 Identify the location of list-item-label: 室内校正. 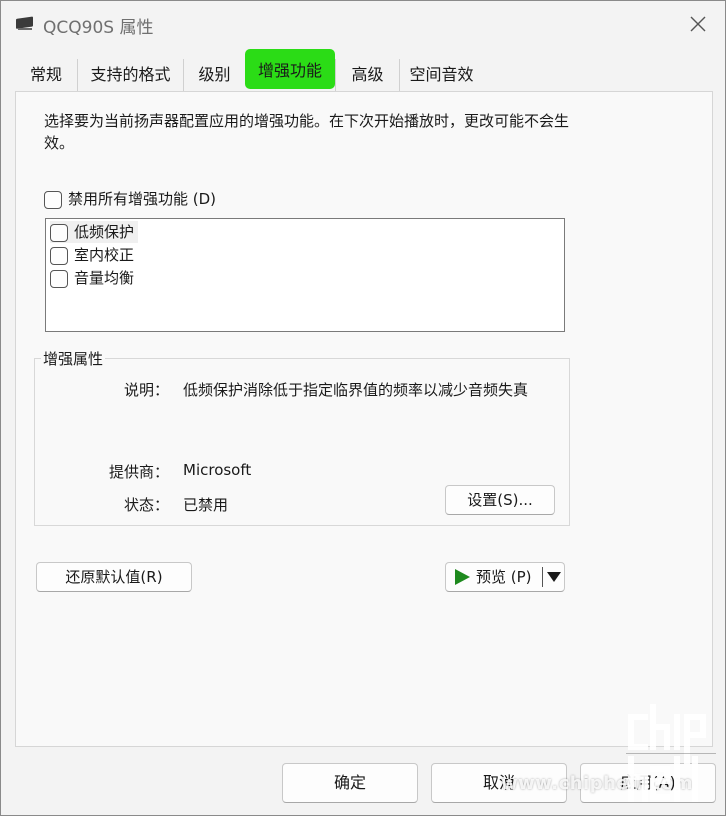
(104, 255).